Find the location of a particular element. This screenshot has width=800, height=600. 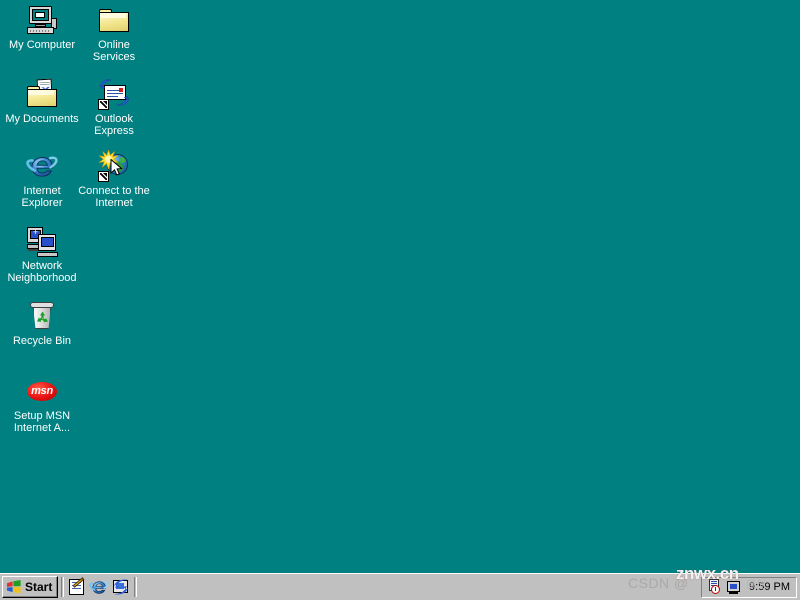

documents-folder-icon is located at coordinates (42, 94).